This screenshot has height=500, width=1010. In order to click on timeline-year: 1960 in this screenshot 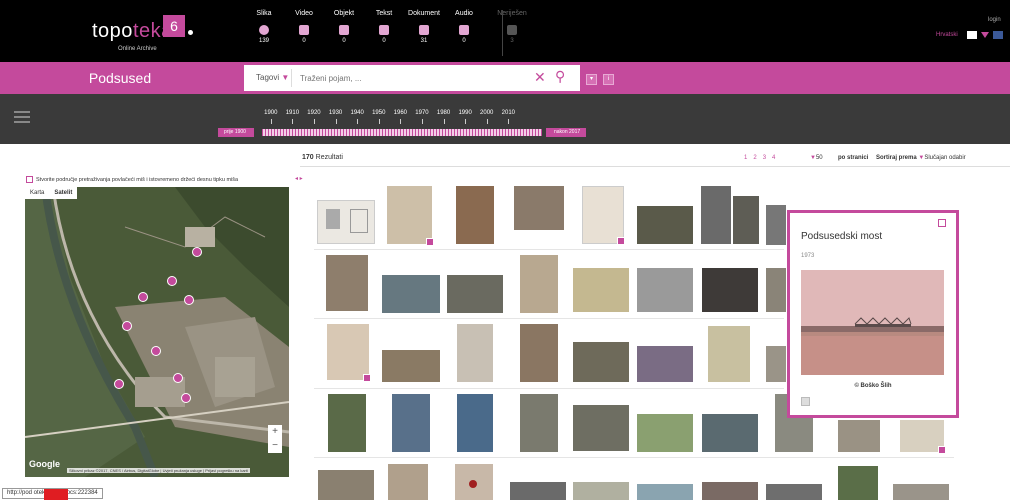, I will do `click(401, 117)`.